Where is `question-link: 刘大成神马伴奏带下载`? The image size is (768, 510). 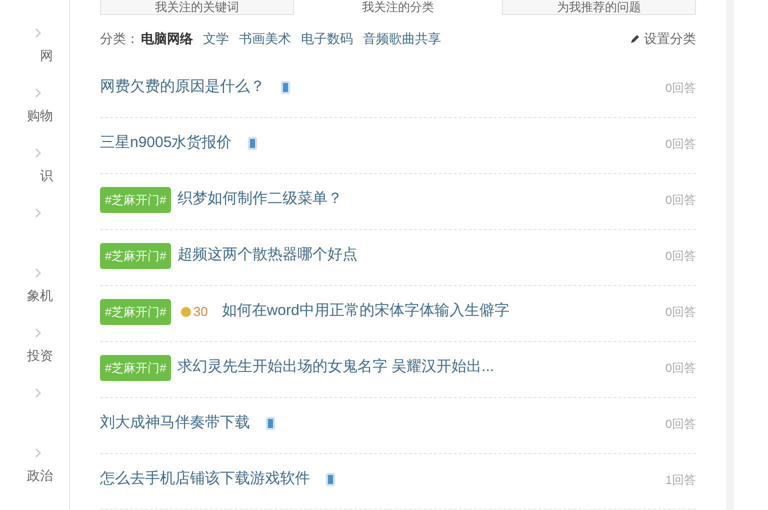
question-link: 刘大成神马伴奏带下载 is located at coordinates (175, 423).